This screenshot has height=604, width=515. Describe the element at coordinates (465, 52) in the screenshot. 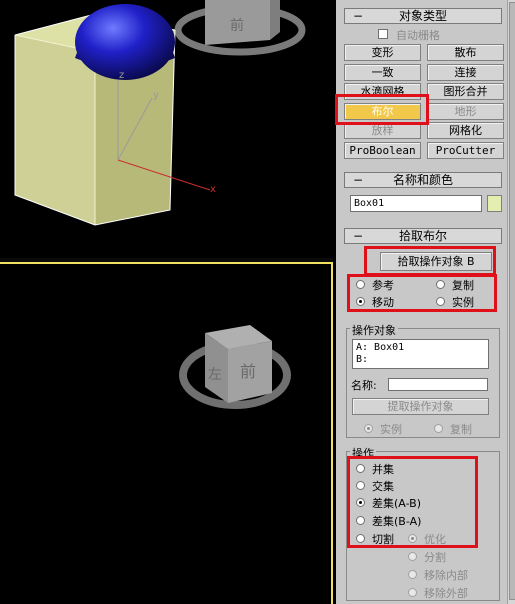

I see `scatter-button: 散布` at that location.